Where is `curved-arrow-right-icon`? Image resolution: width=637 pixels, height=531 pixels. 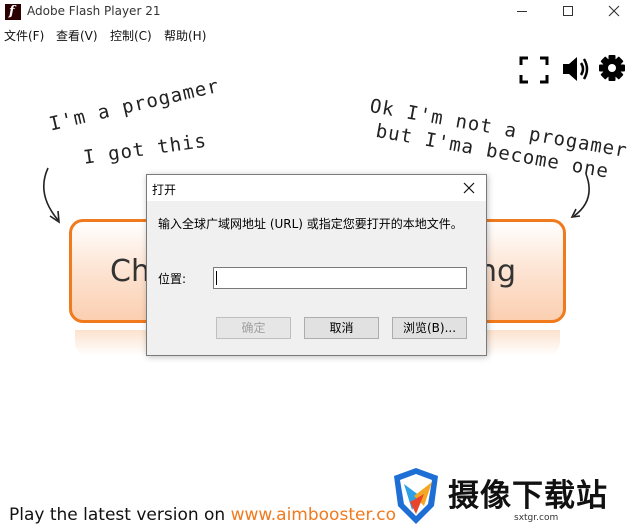 curved-arrow-right-icon is located at coordinates (580, 195).